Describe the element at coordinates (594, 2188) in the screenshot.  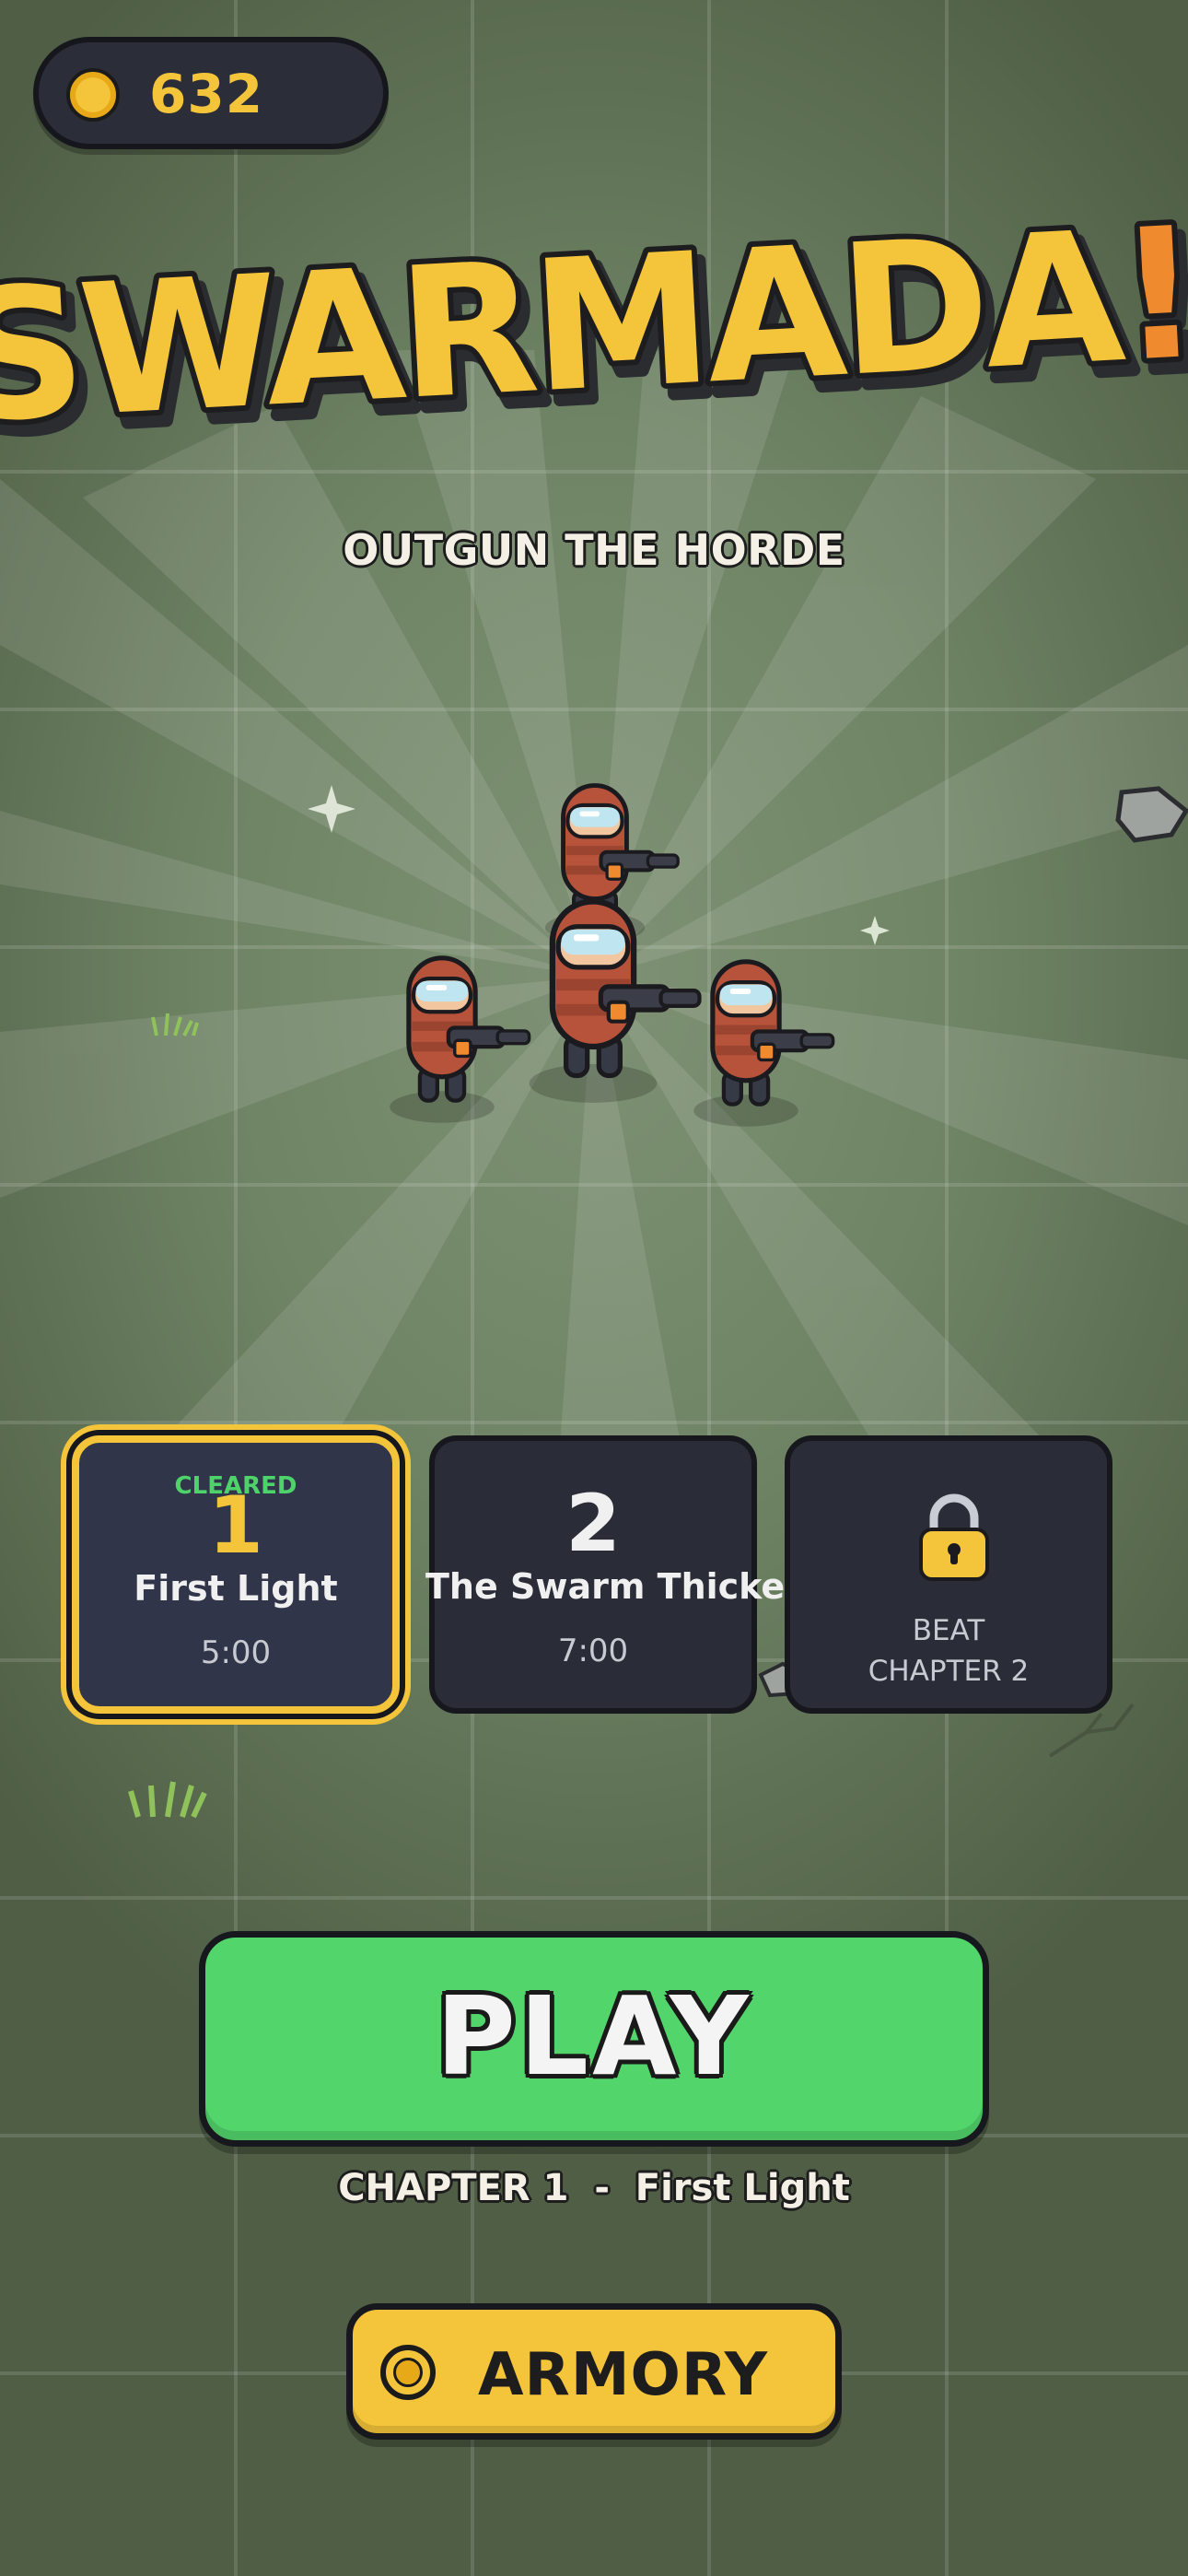
I see `selected-chapter-label: CHAPTER 1 - First Light` at that location.